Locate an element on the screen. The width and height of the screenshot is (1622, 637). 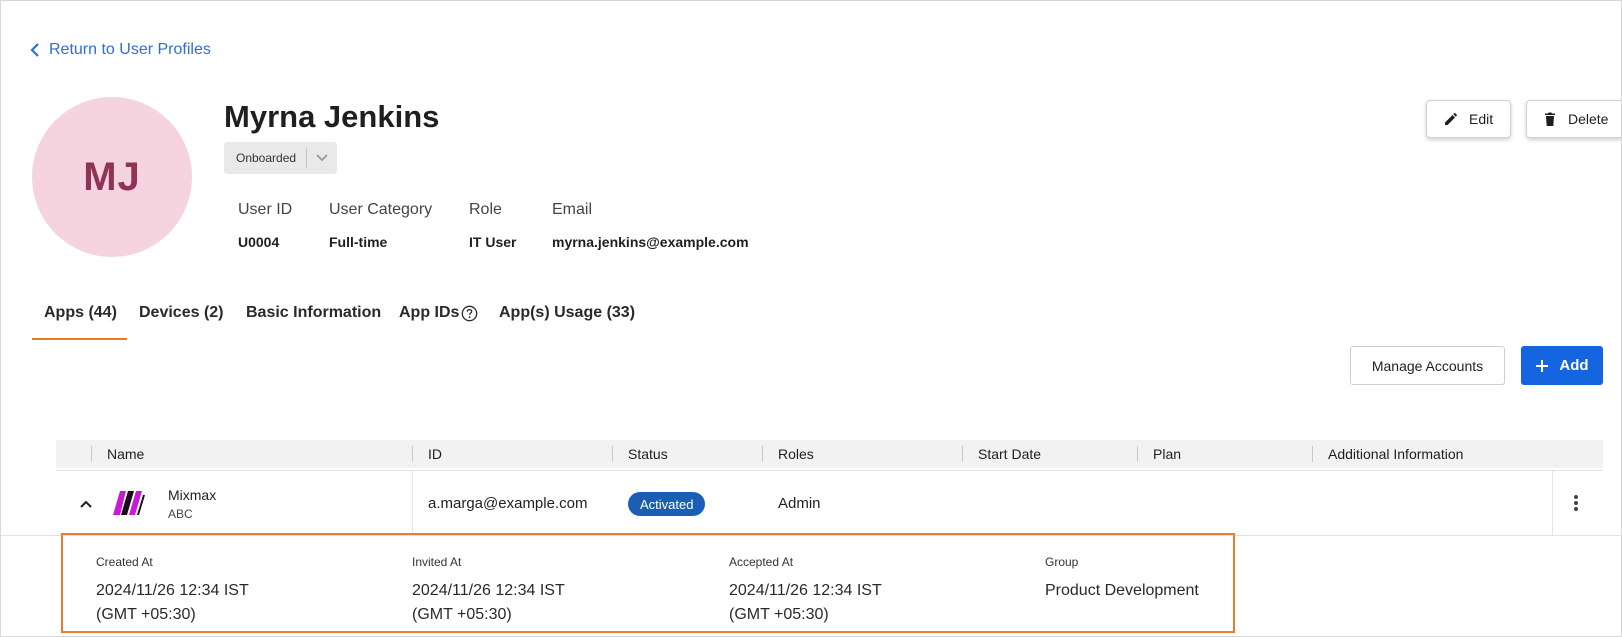
kebab-menu-icon is located at coordinates (1576, 503).